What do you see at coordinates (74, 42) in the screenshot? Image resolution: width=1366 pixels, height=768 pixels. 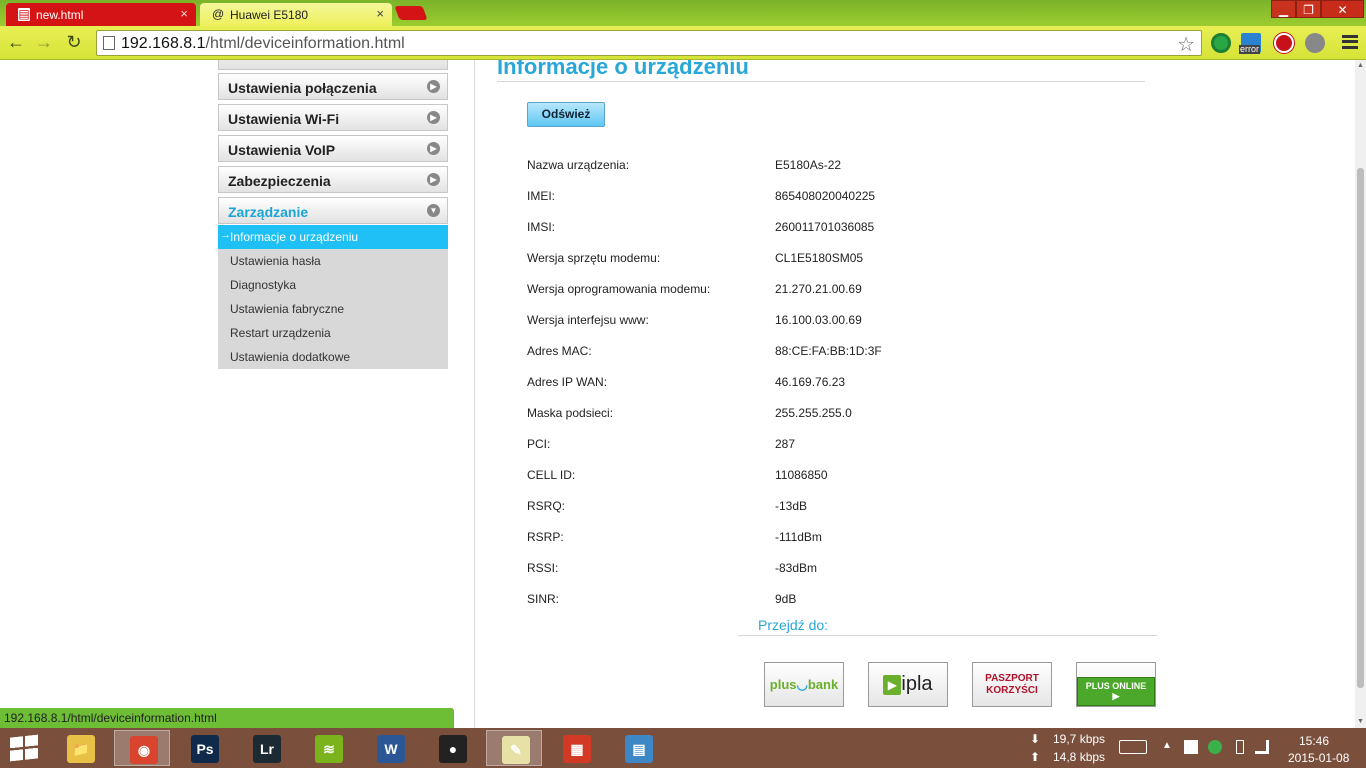 I see `reload-icon: ↻` at bounding box center [74, 42].